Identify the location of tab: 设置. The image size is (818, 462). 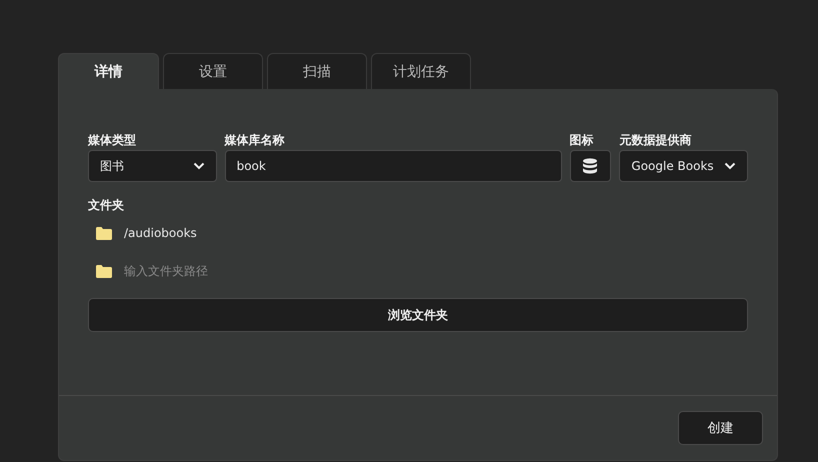
(213, 71).